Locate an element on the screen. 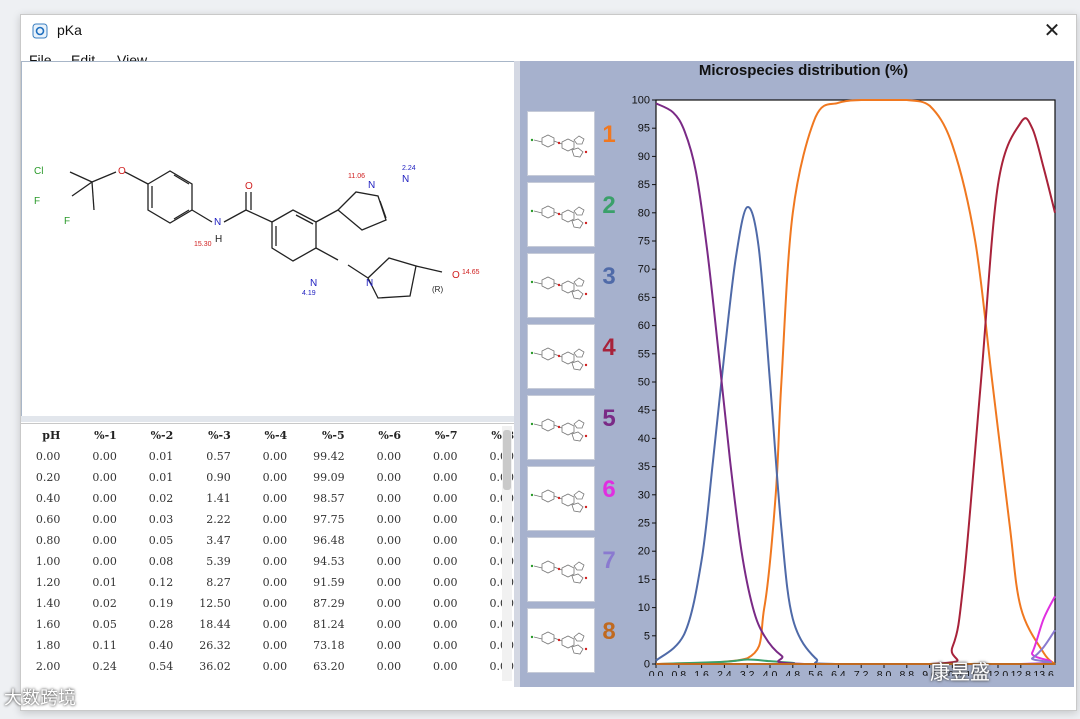  cell-percent: 1.41 is located at coordinates (218, 498).